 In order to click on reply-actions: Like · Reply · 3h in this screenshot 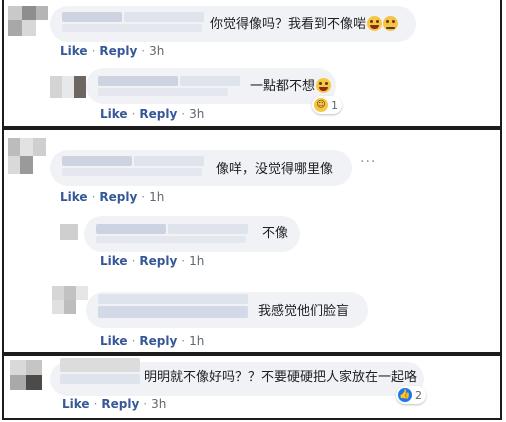, I will do `click(152, 114)`.